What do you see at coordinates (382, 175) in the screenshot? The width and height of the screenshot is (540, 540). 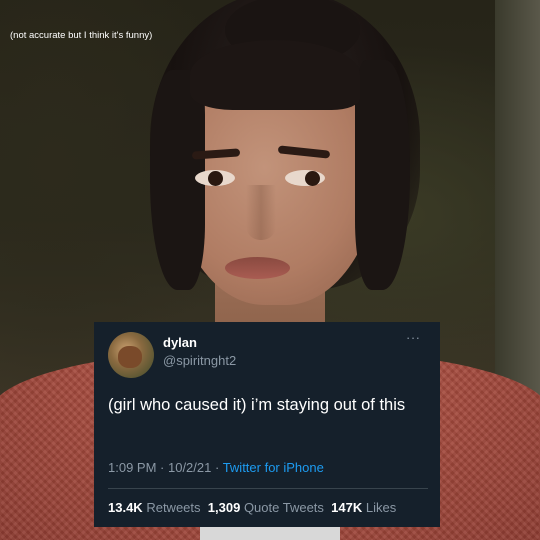 I see `hair-right` at bounding box center [382, 175].